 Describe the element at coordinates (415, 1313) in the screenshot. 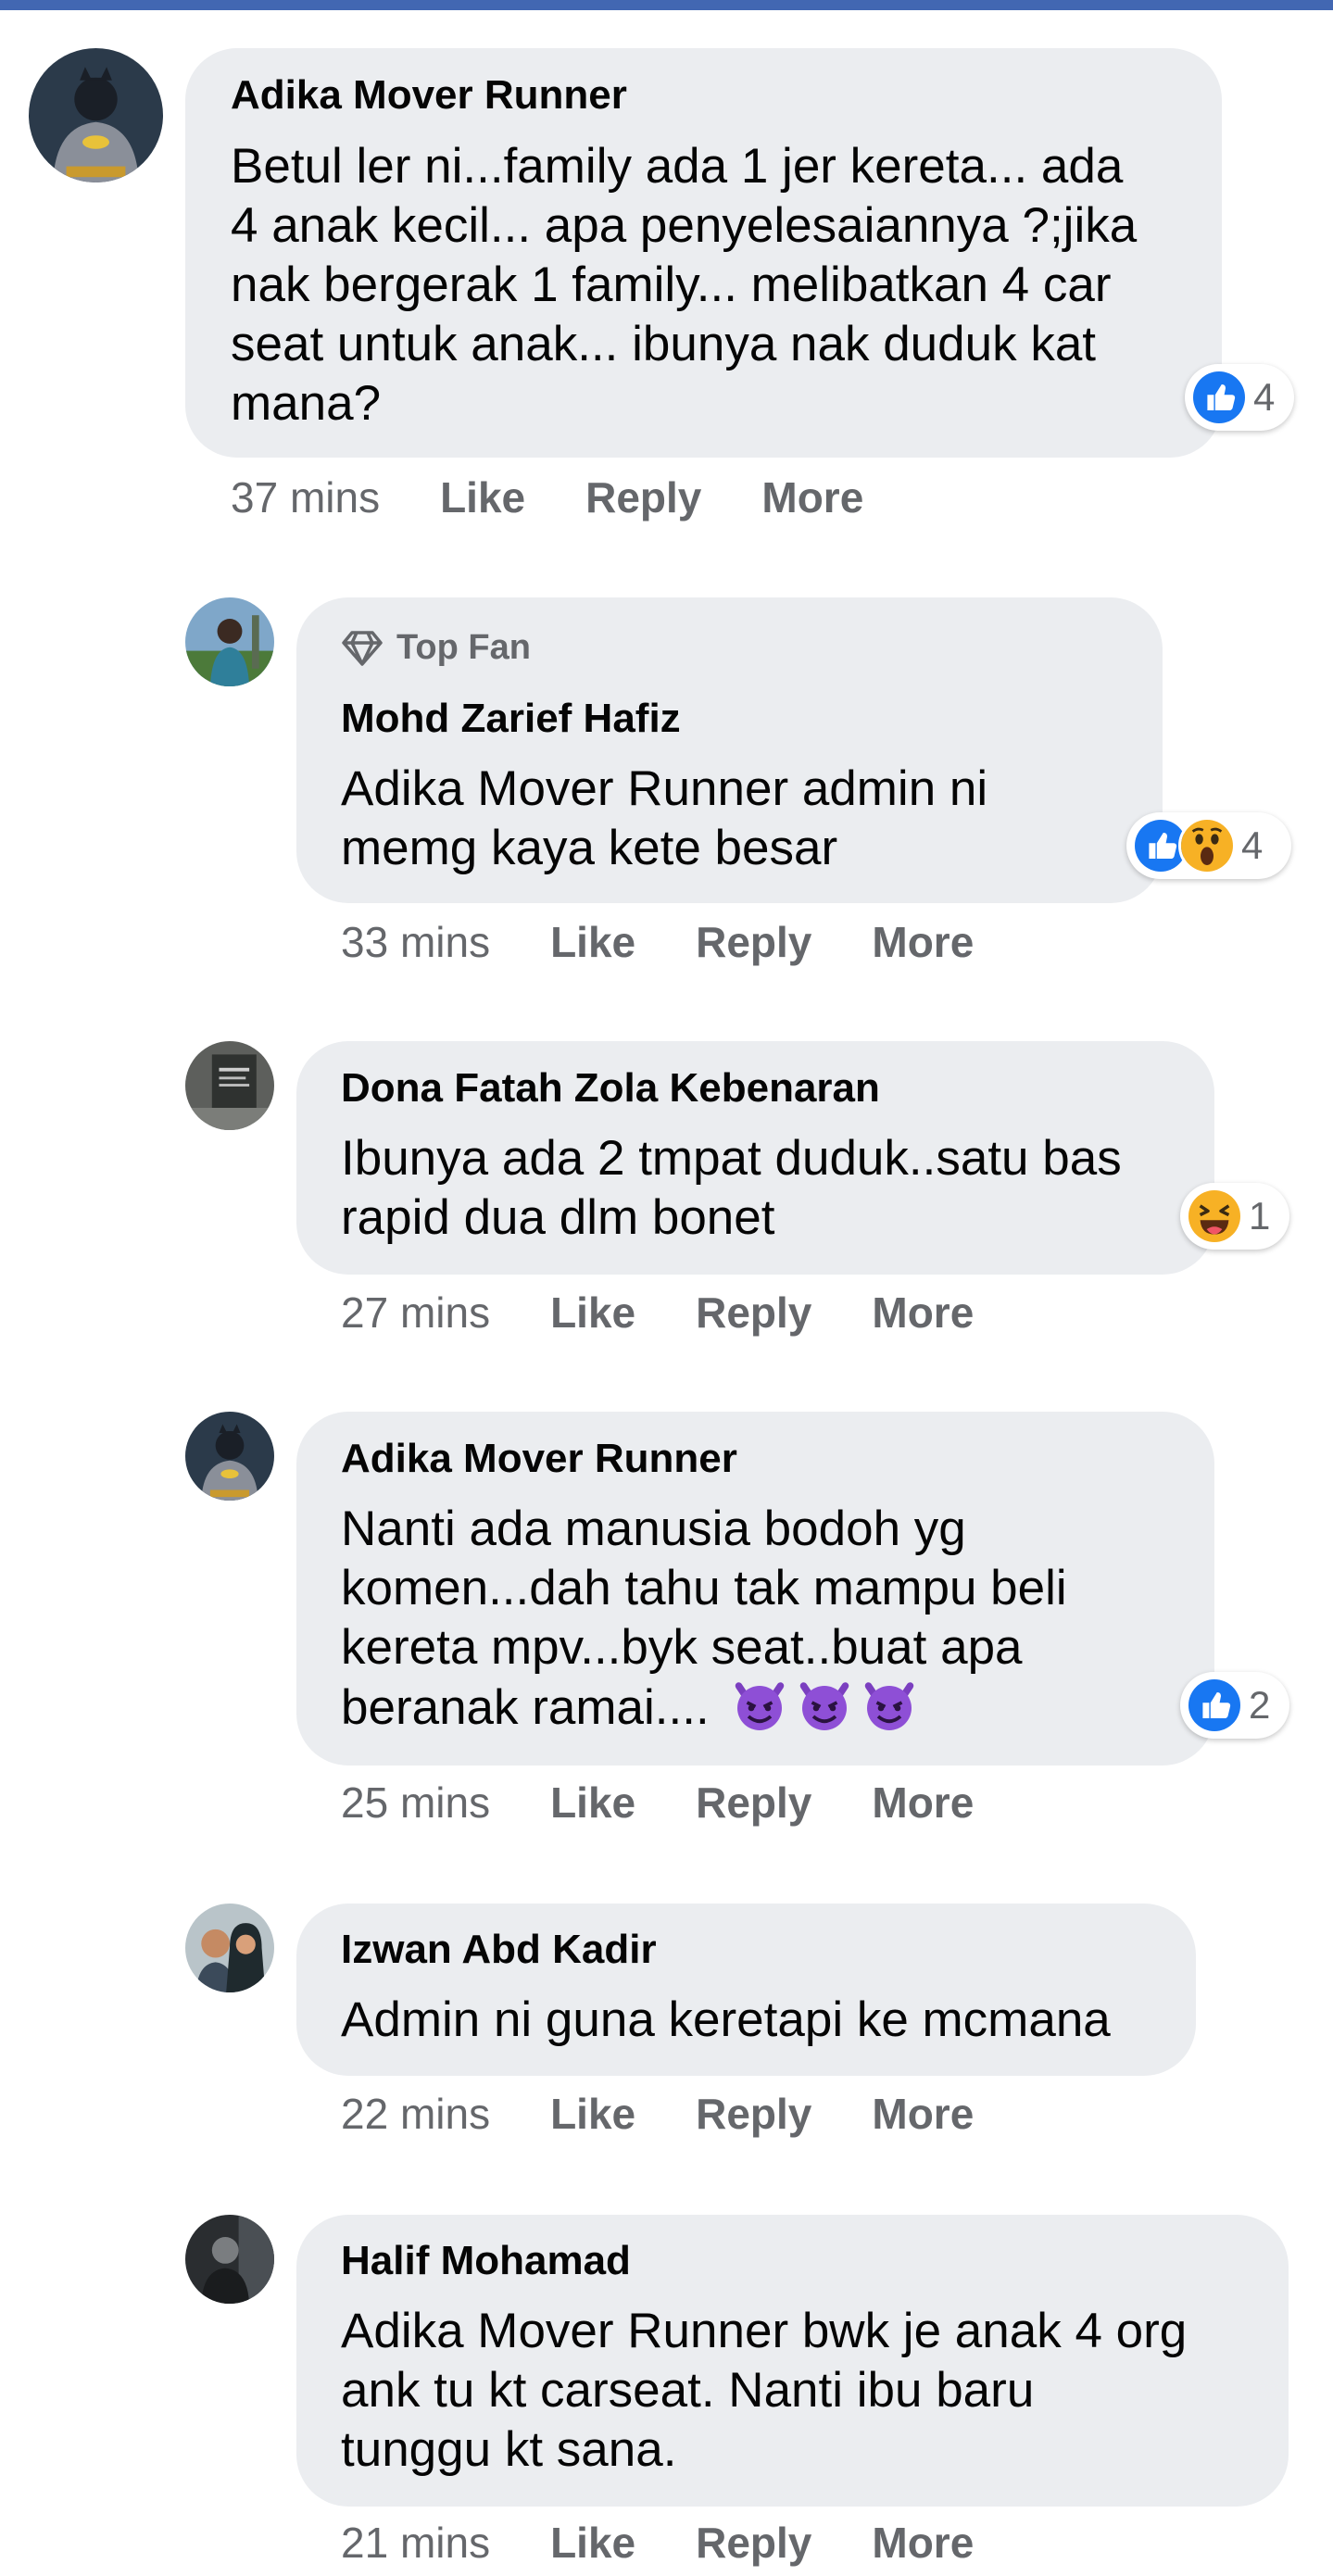

I see `timestamp: 27 mins` at that location.